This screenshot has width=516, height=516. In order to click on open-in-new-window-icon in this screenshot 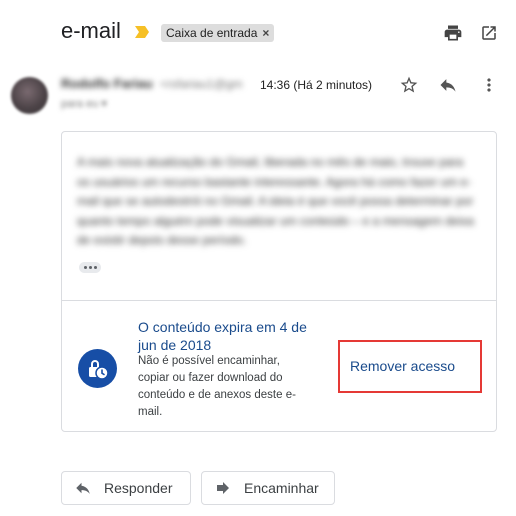, I will do `click(489, 33)`.